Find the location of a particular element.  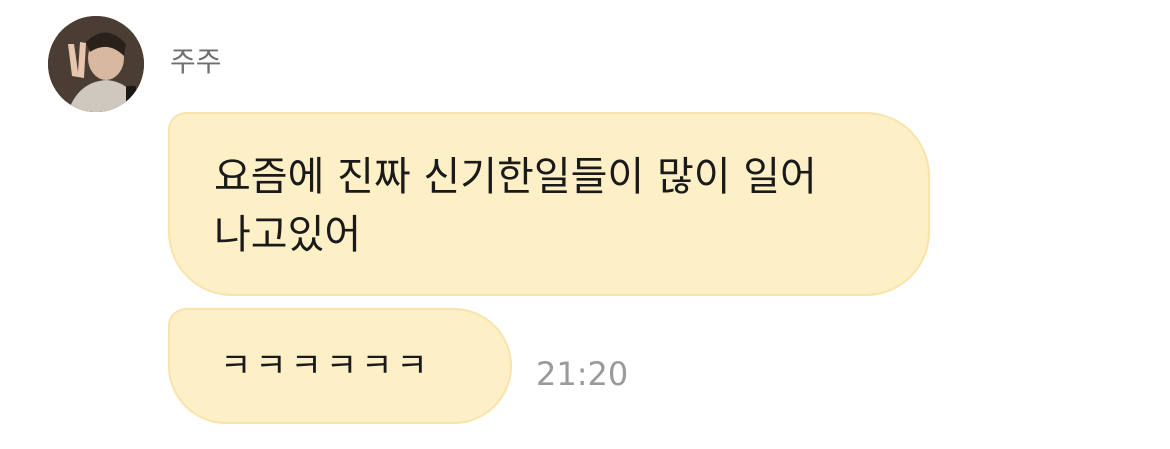

avatar is located at coordinates (96, 64).